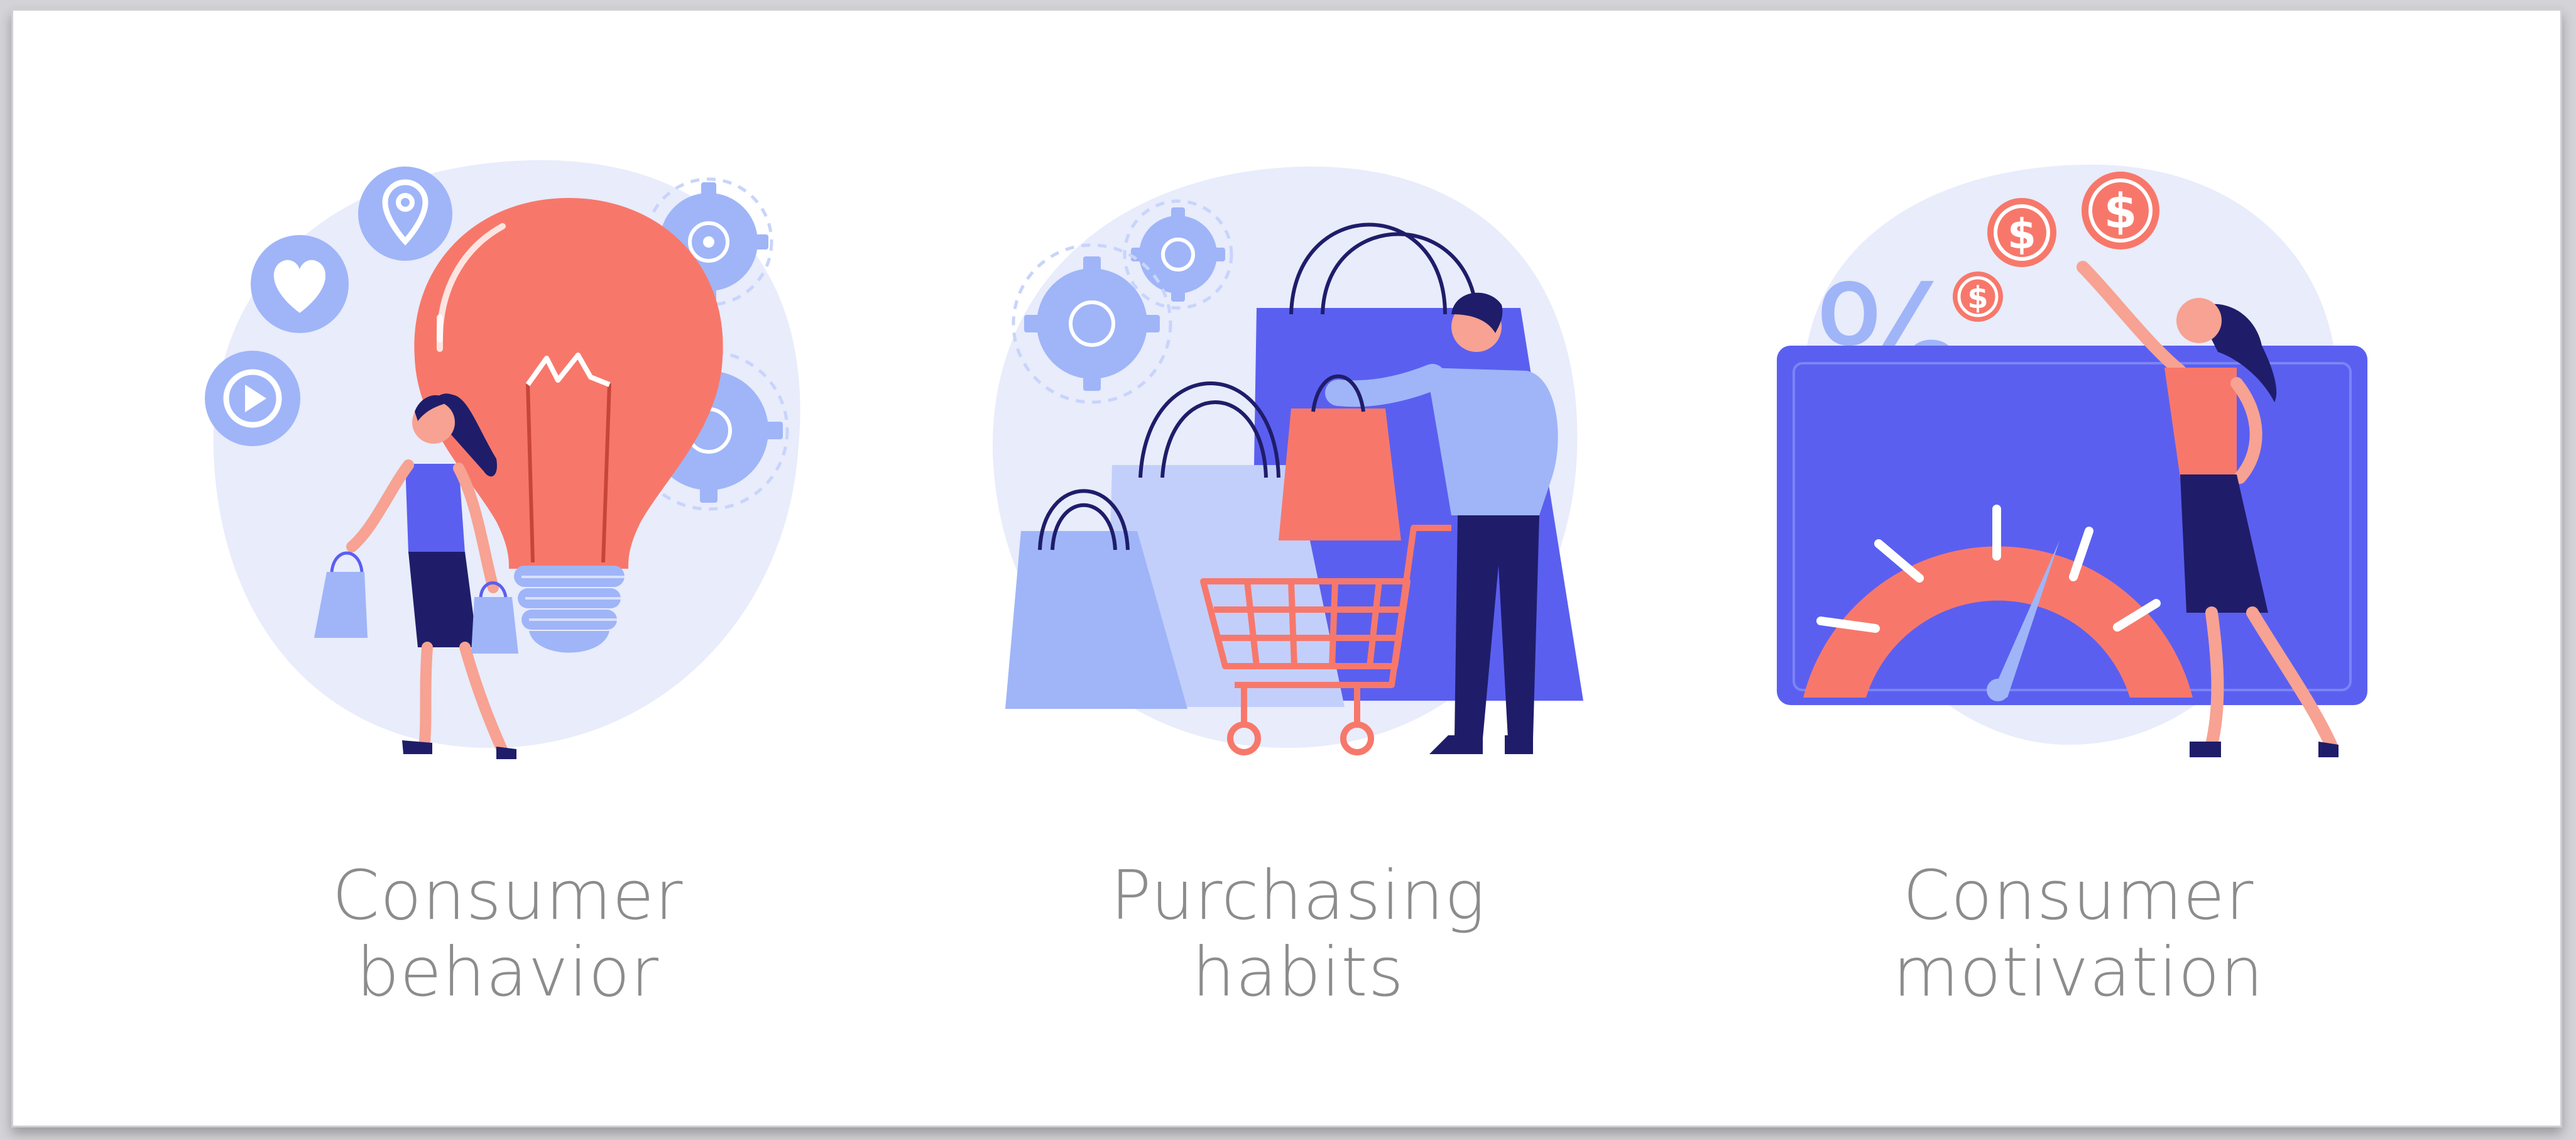  Describe the element at coordinates (1298, 972) in the screenshot. I see `caption-line: habits` at that location.